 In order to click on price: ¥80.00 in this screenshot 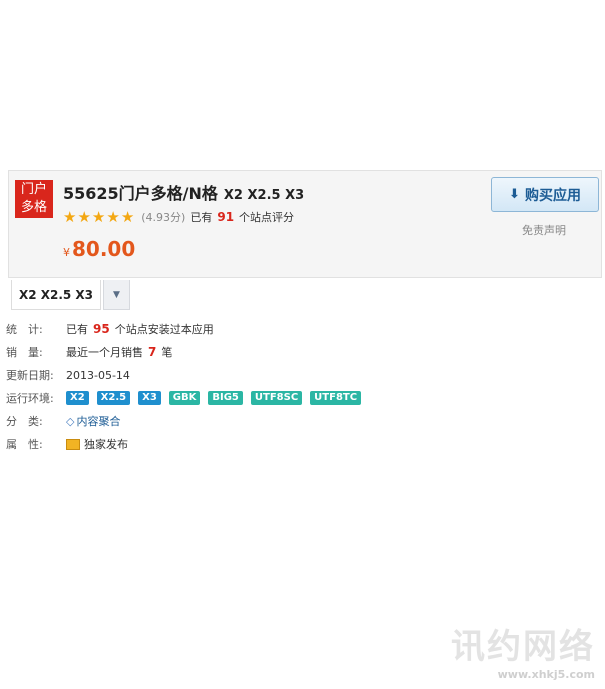, I will do `click(99, 249)`.